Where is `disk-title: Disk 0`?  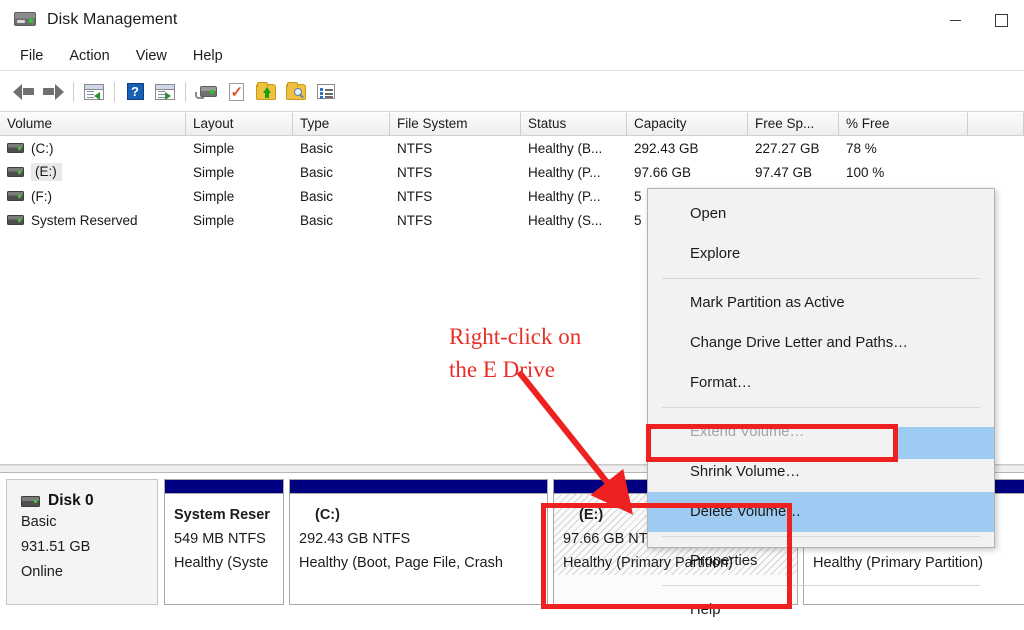 disk-title: Disk 0 is located at coordinates (89, 501).